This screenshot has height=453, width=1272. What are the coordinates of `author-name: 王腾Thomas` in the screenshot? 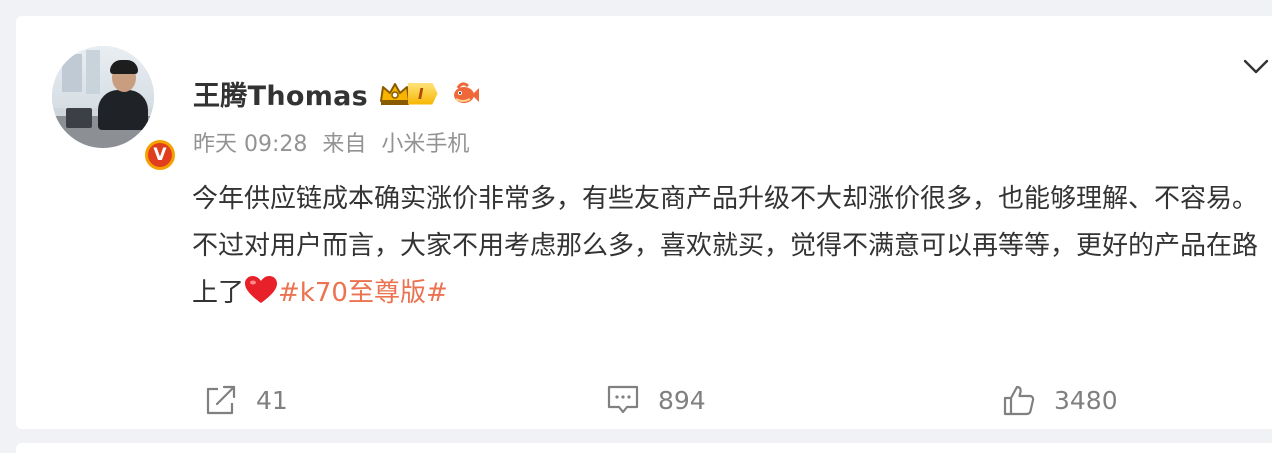 It's located at (280, 93).